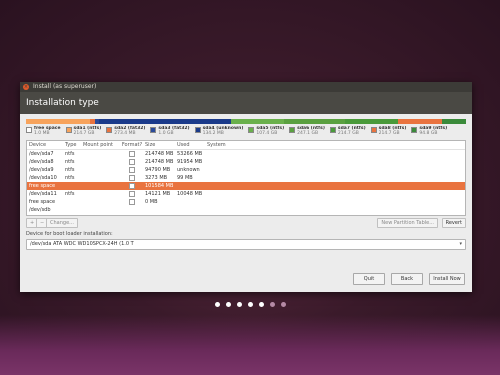 This screenshot has height=375, width=500. What do you see at coordinates (83, 132) in the screenshot?
I see `legend-item: sda1 (ntfs) 214.7 GB` at bounding box center [83, 132].